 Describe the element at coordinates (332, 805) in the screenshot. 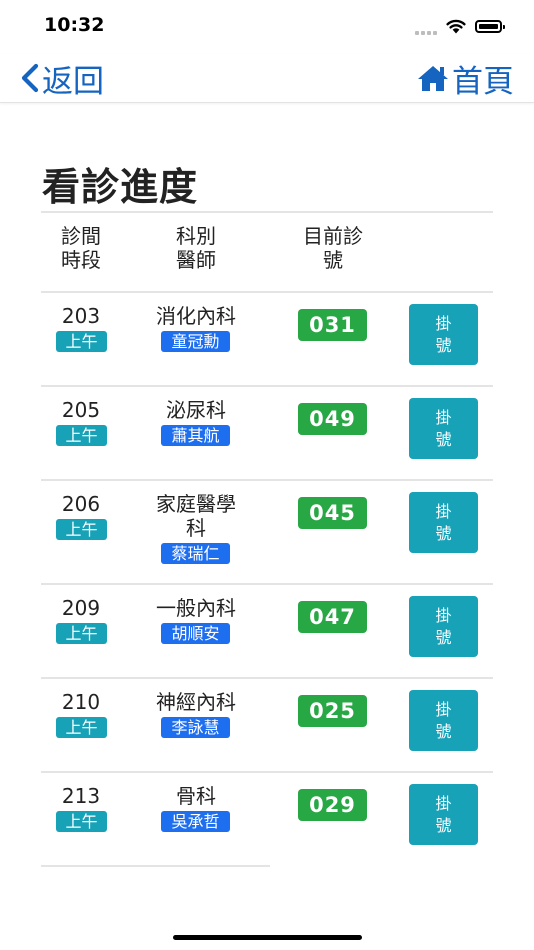

I see `current-number-badge: 029` at that location.